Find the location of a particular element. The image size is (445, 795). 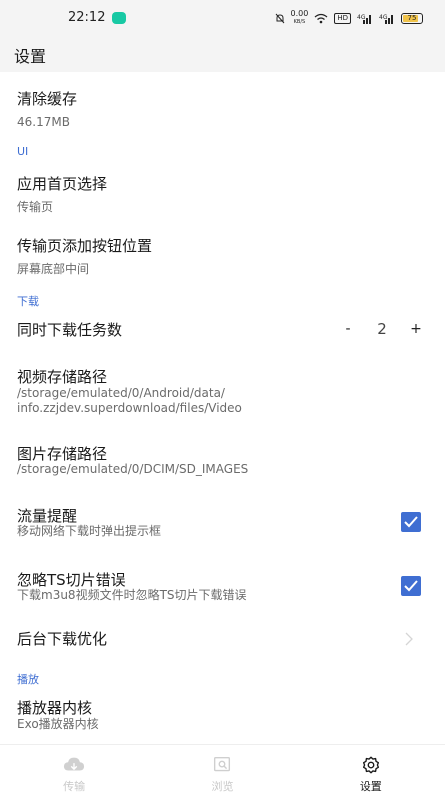

pref-title: 传输页添加按钮位置 is located at coordinates (85, 246).